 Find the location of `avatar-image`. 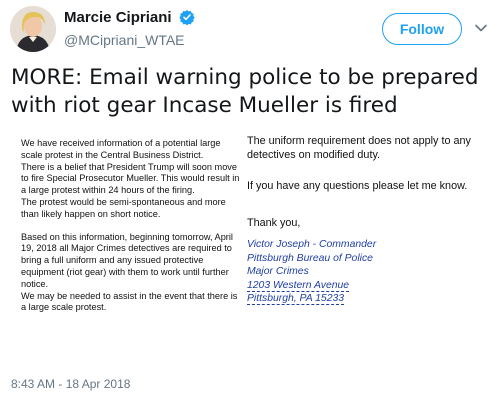

avatar-image is located at coordinates (33, 29).